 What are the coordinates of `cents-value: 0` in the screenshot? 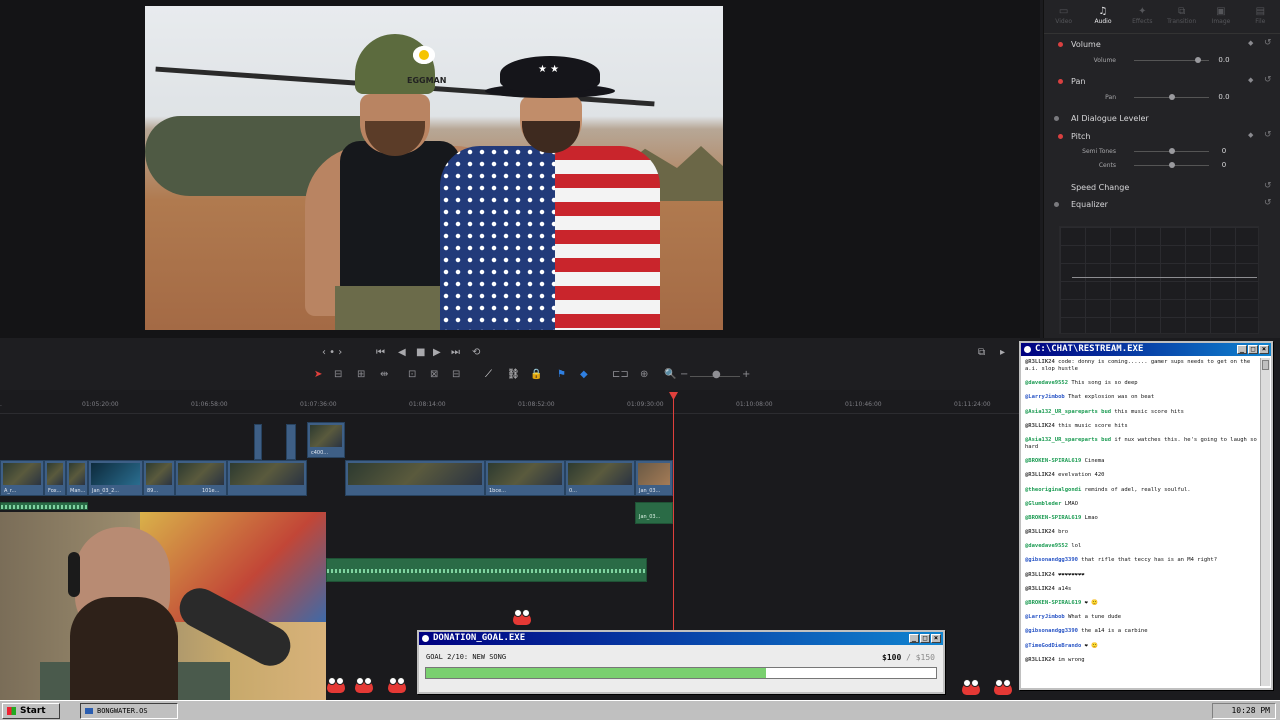 It's located at (1224, 165).